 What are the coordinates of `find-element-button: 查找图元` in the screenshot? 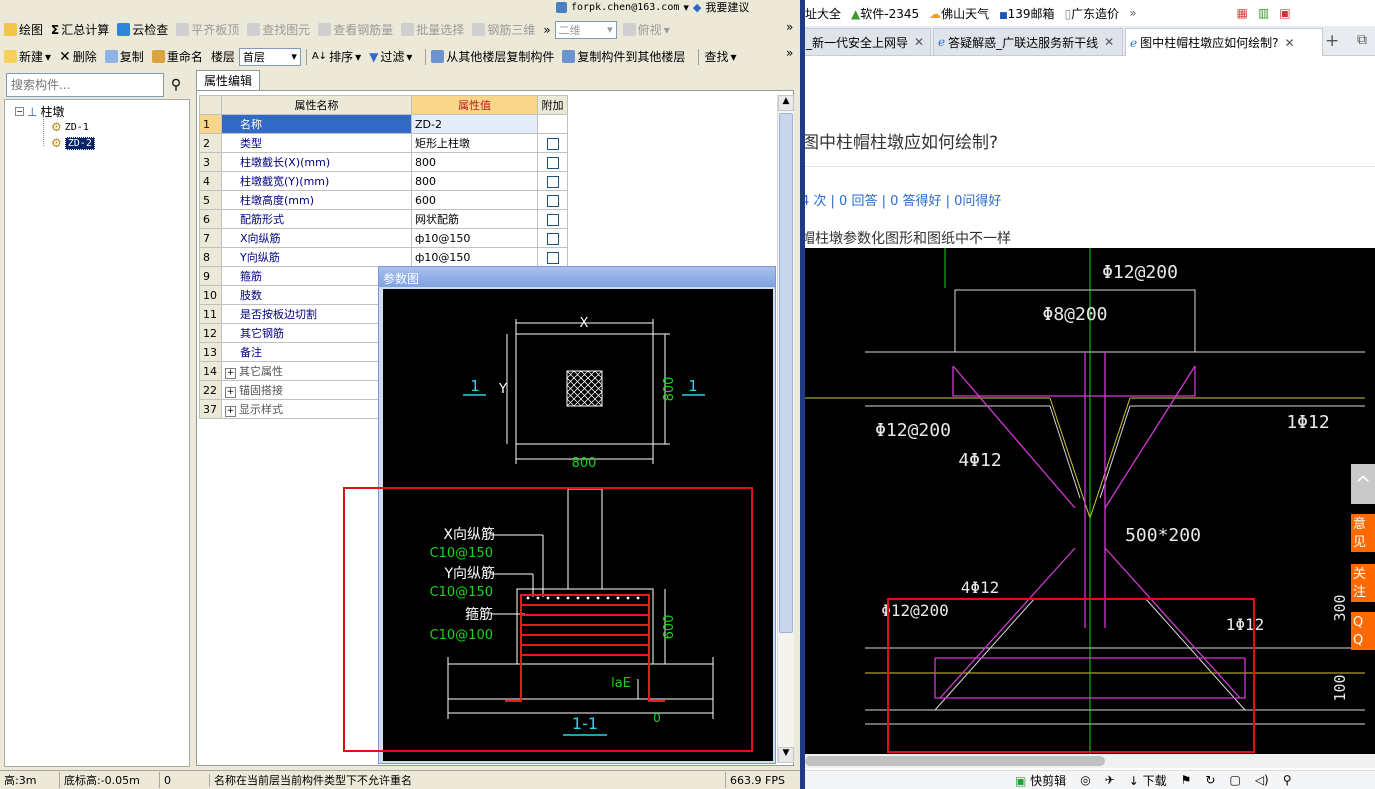 It's located at (278, 29).